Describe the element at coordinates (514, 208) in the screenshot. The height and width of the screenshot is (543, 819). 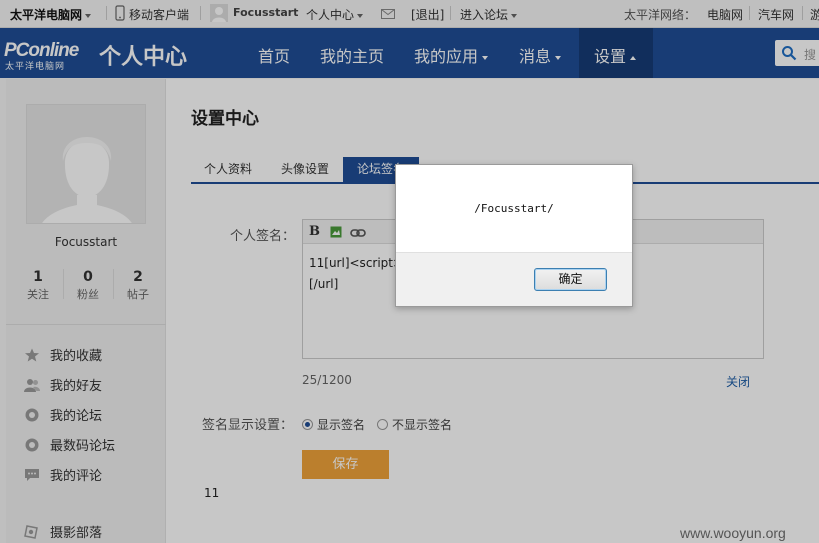
I see `alert-message: /Focusstart/` at that location.